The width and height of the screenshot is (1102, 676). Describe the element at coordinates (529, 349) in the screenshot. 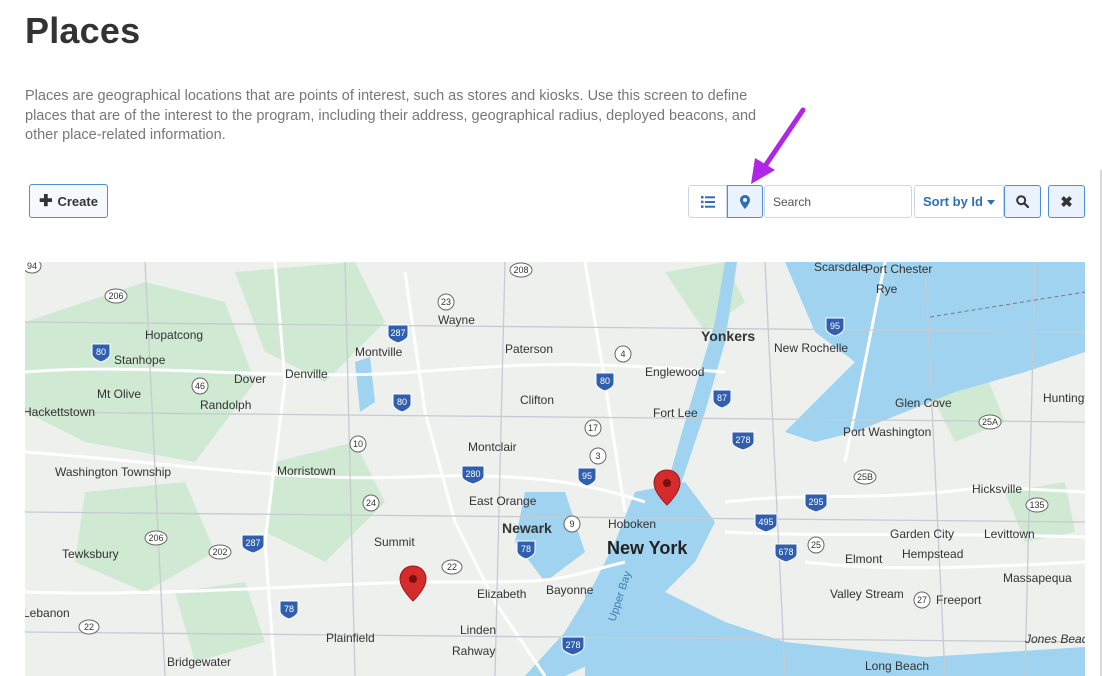

I see `city-label: Paterson` at that location.